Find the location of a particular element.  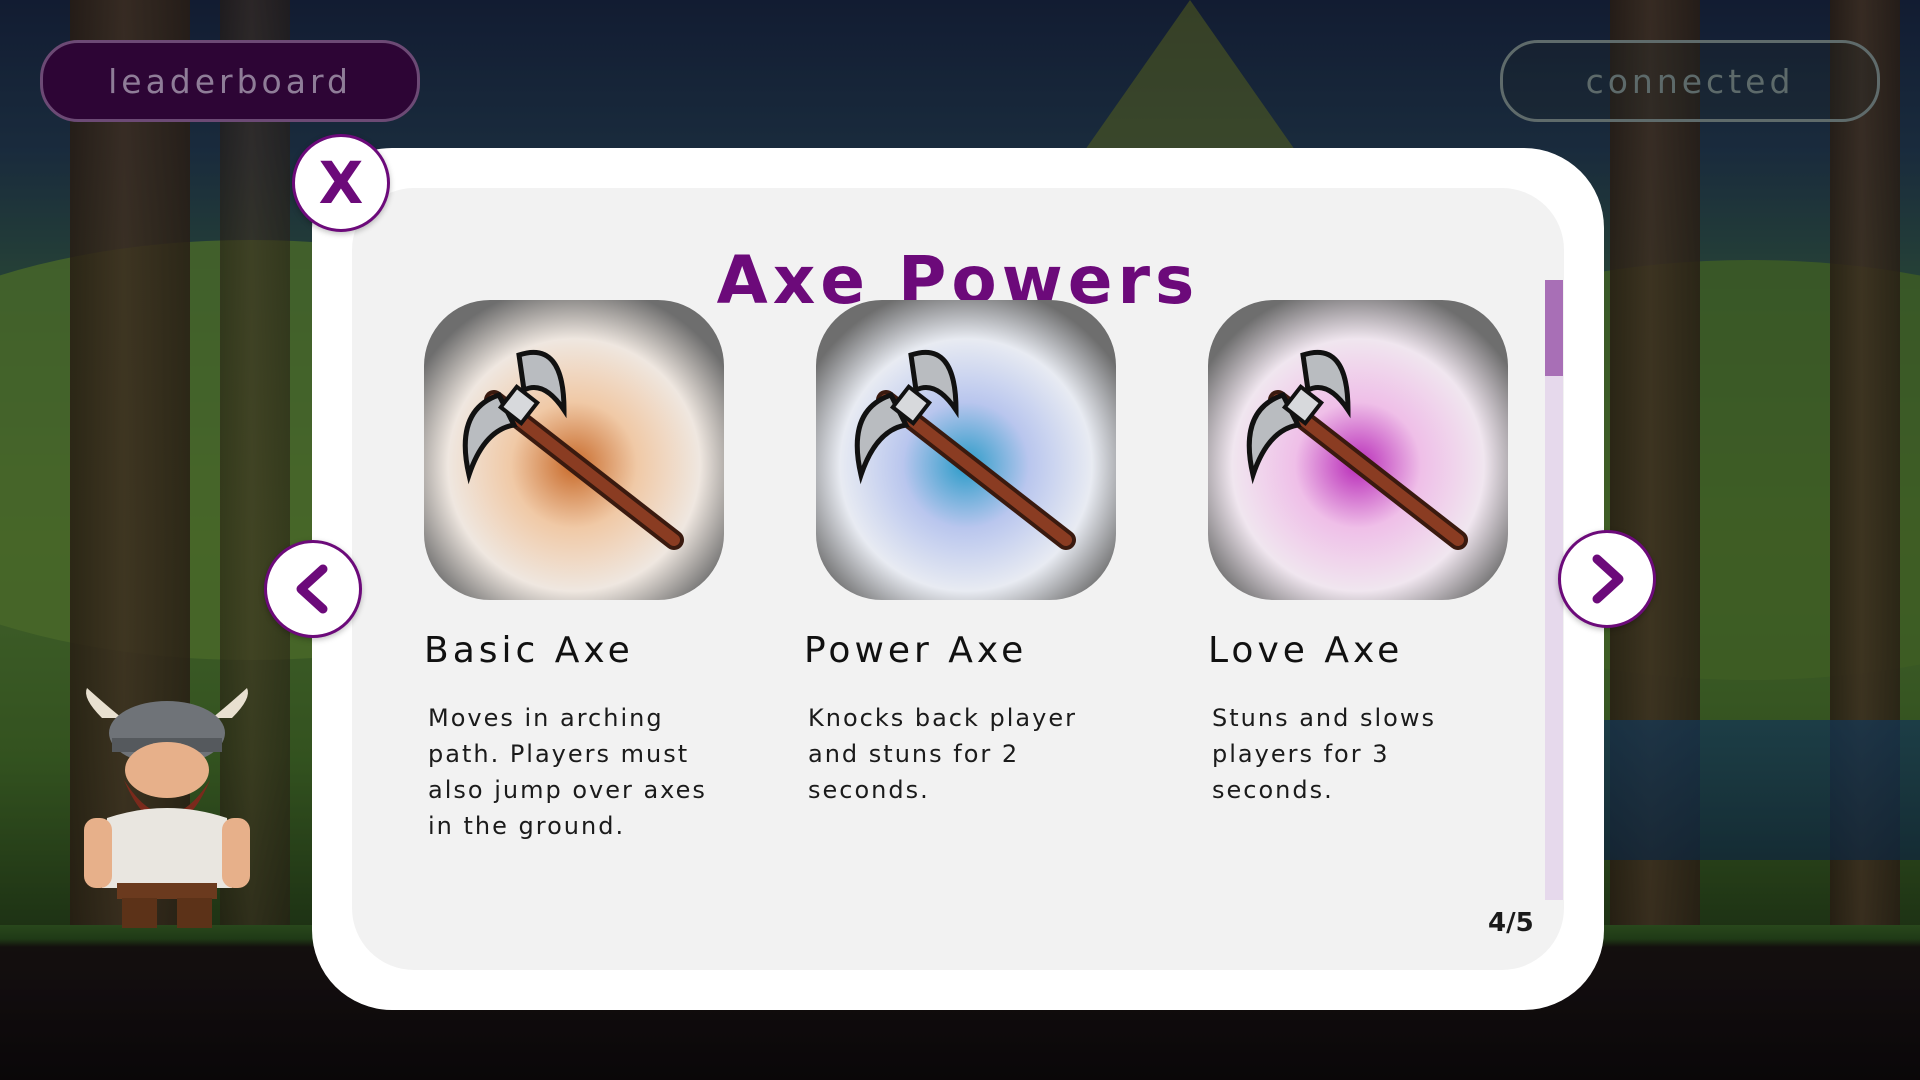

page-counter: 4/5 is located at coordinates (1511, 923).